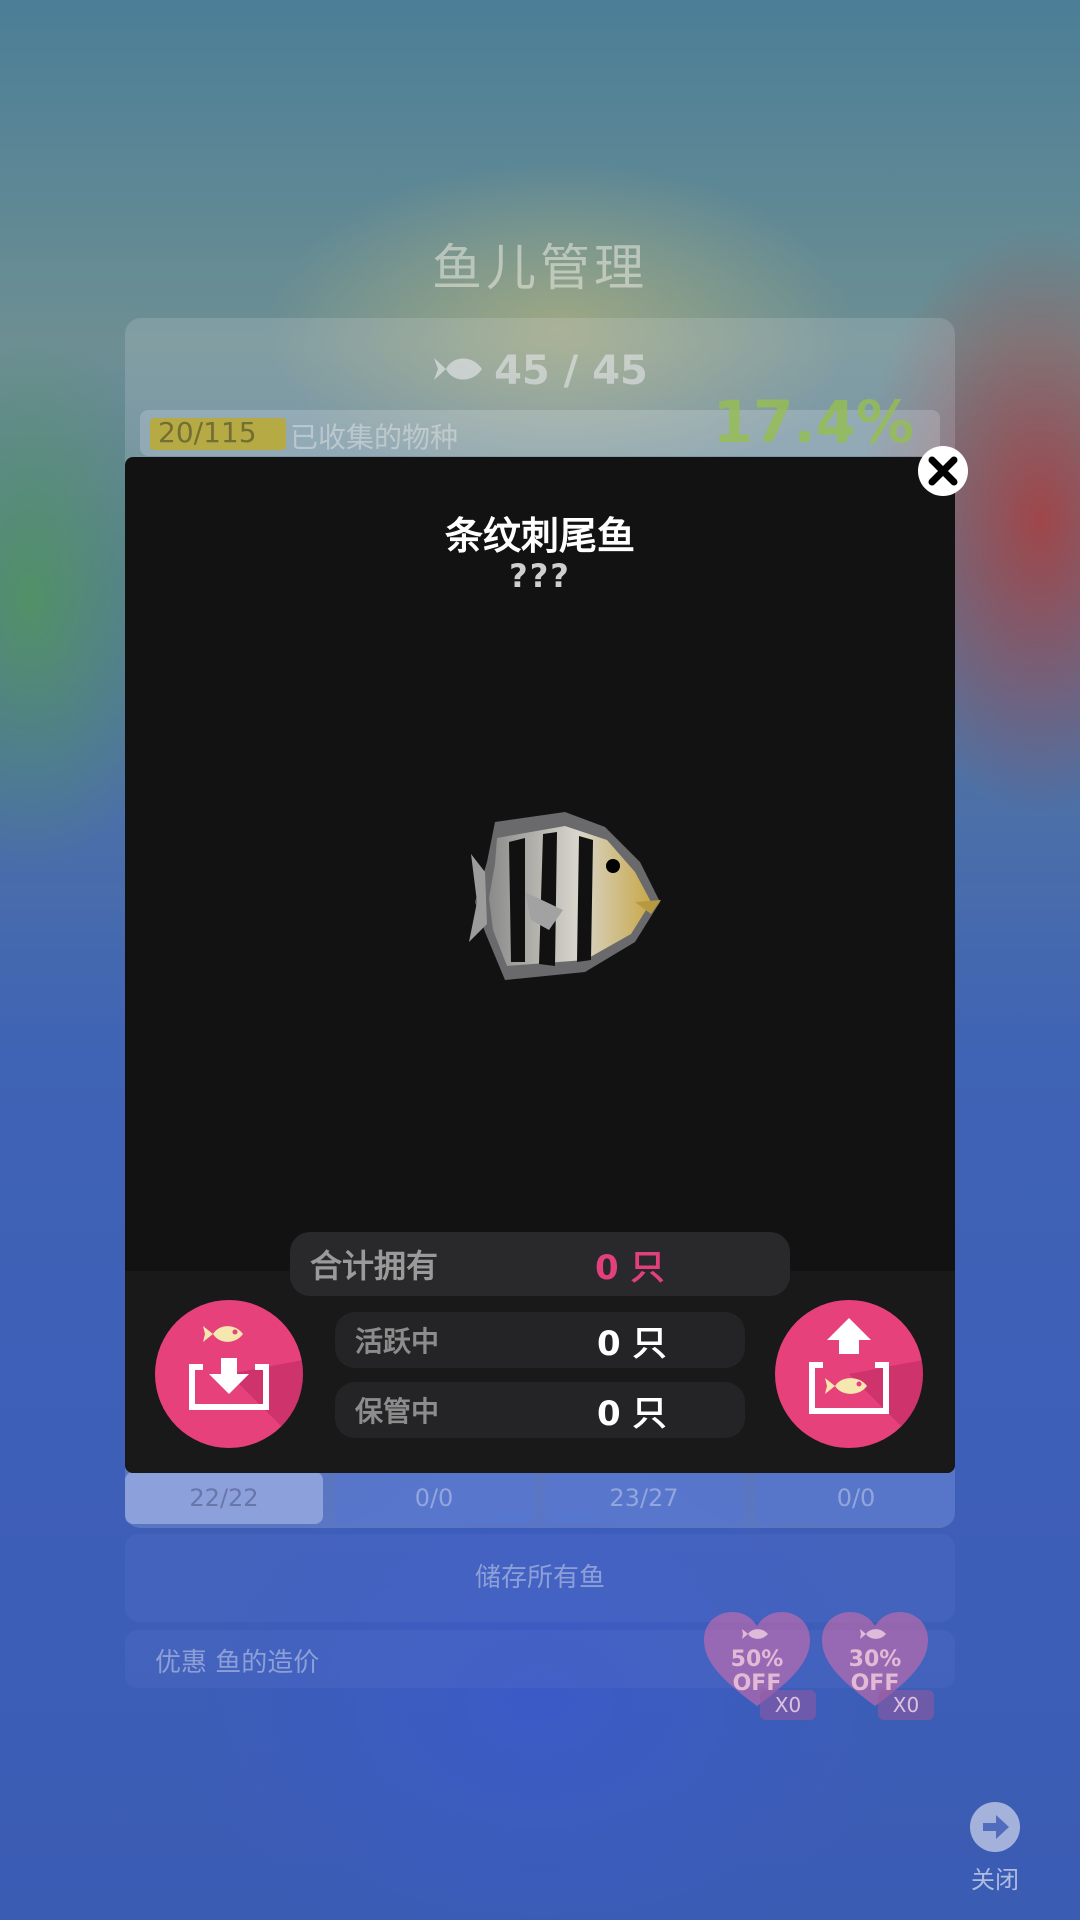  What do you see at coordinates (571, 371) in the screenshot?
I see `fish-count-text: 45 / 45` at bounding box center [571, 371].